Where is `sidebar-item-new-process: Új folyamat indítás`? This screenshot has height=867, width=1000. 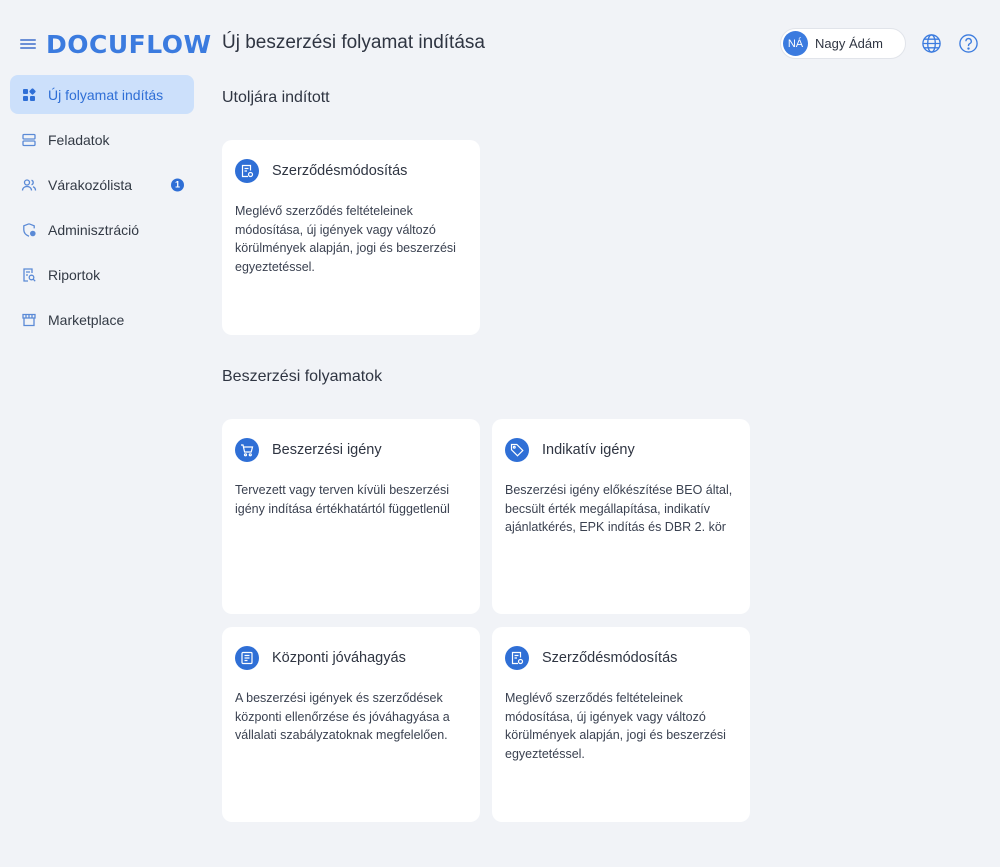
sidebar-item-new-process: Új folyamat indítás is located at coordinates (102, 94).